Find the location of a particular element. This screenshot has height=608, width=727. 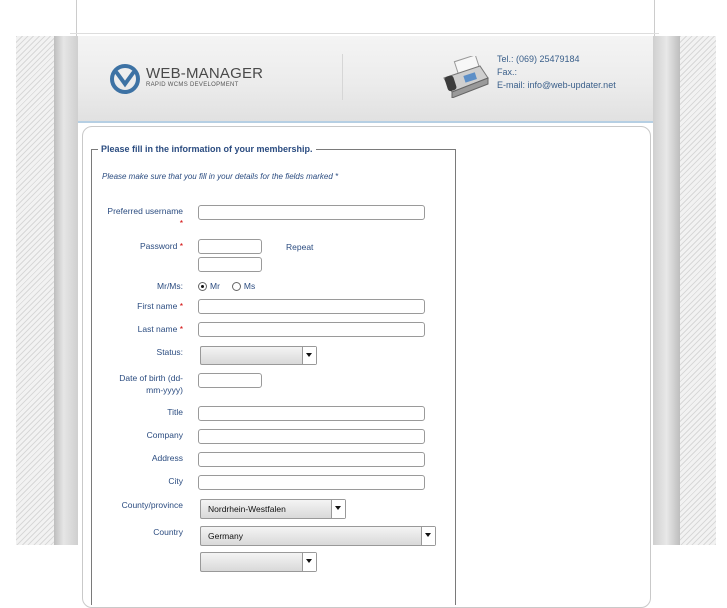

first-name-label-text: First name is located at coordinates (157, 306).